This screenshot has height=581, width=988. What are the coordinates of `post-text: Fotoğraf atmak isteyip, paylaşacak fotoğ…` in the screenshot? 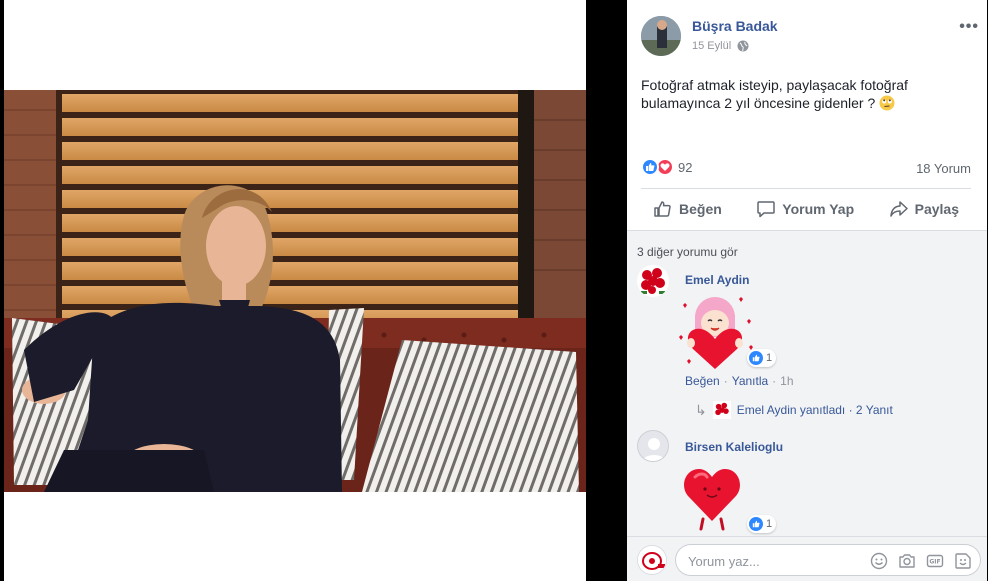 It's located at (801, 94).